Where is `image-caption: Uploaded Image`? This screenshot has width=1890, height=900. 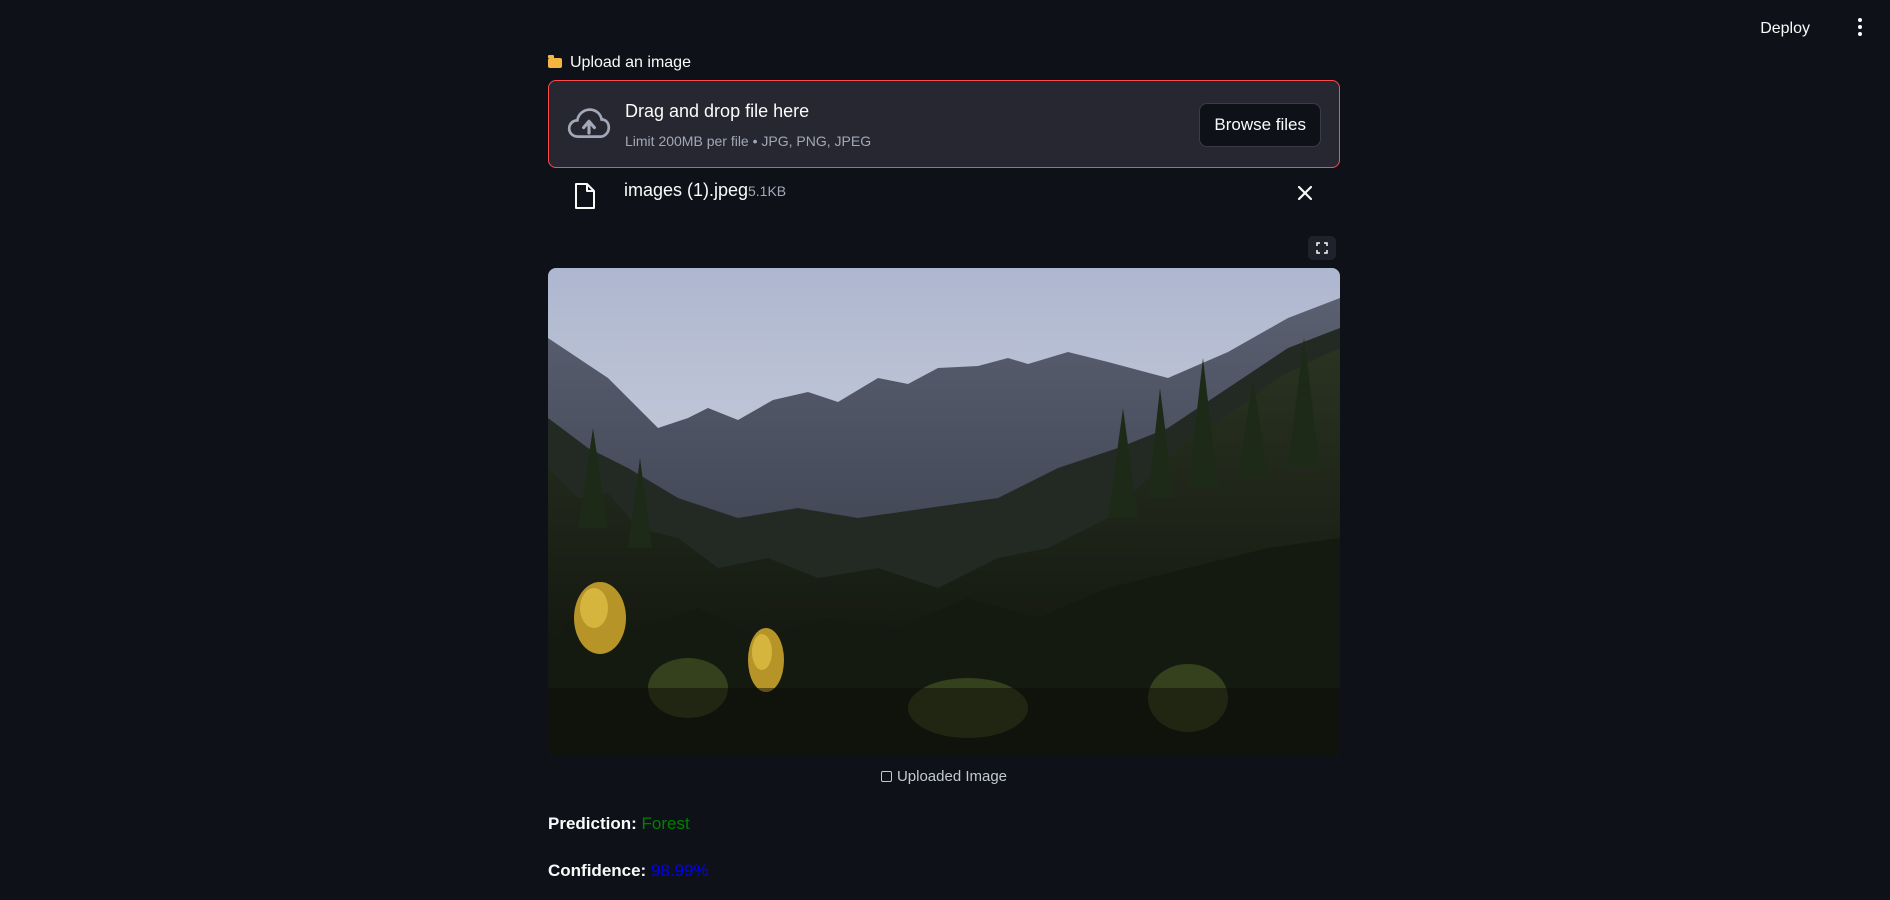
image-caption: Uploaded Image is located at coordinates (944, 776).